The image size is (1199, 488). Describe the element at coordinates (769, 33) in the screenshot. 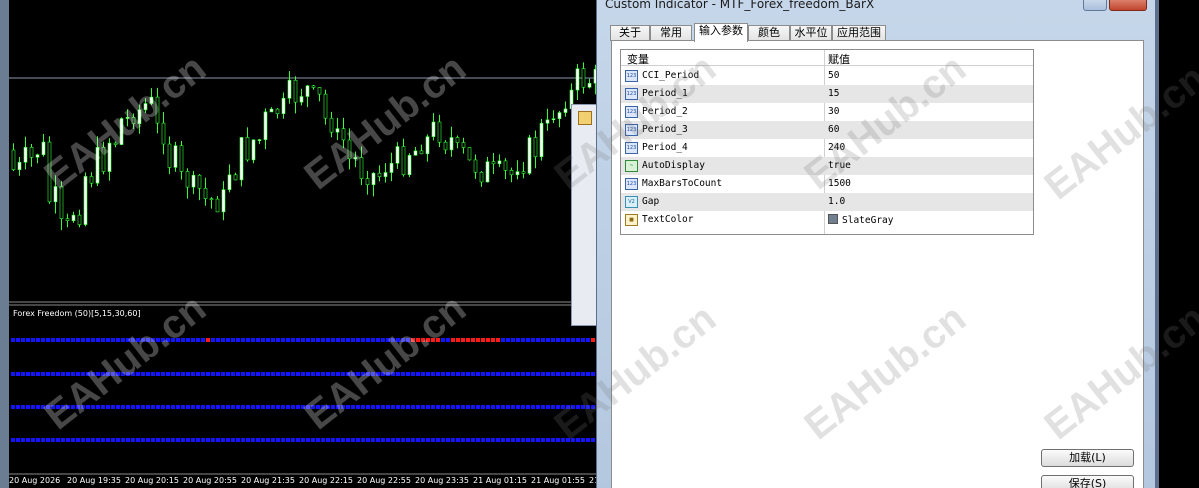

I see `tab-colors: 颜色` at that location.